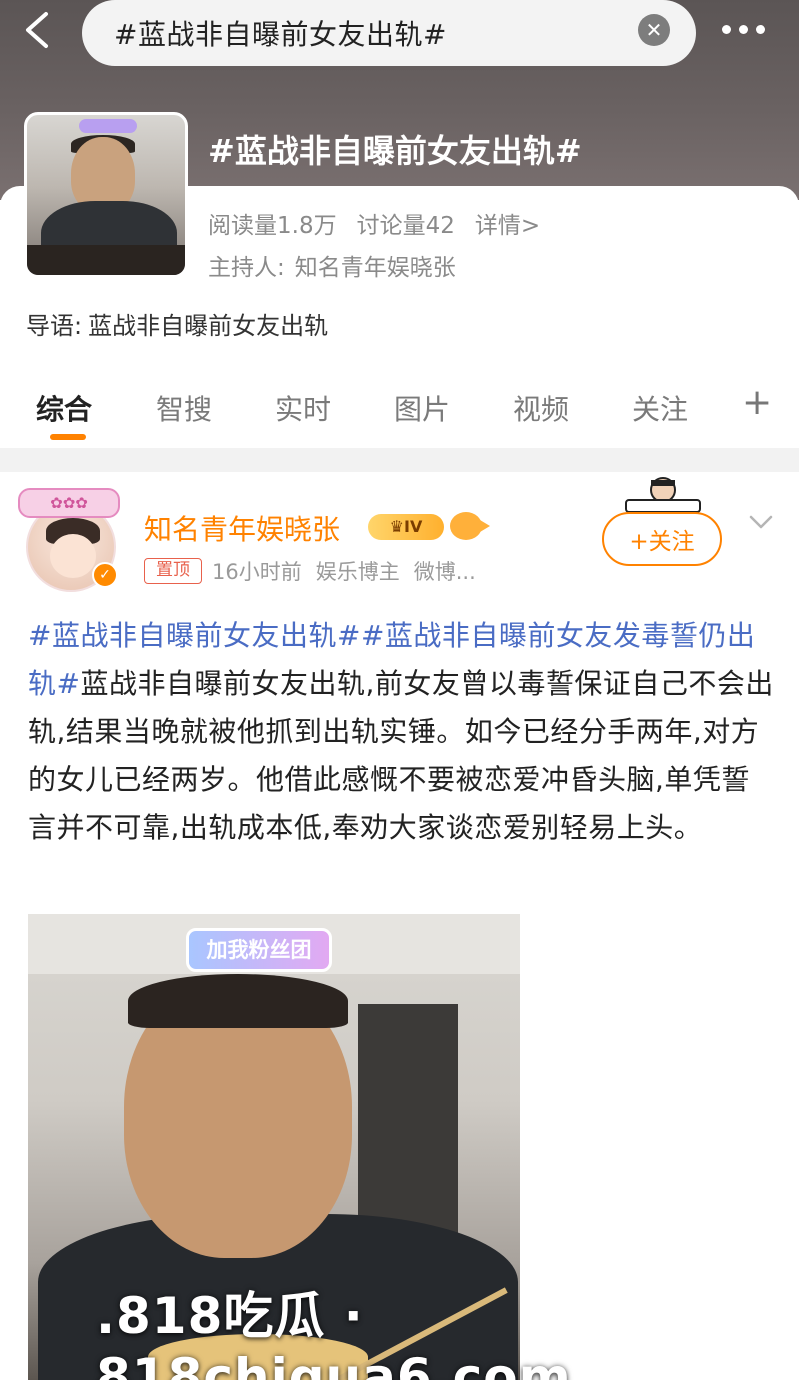 The height and width of the screenshot is (1380, 799). Describe the element at coordinates (194, 635) in the screenshot. I see `hashtag-link: #蓝战非自曝前女友出轨#` at that location.